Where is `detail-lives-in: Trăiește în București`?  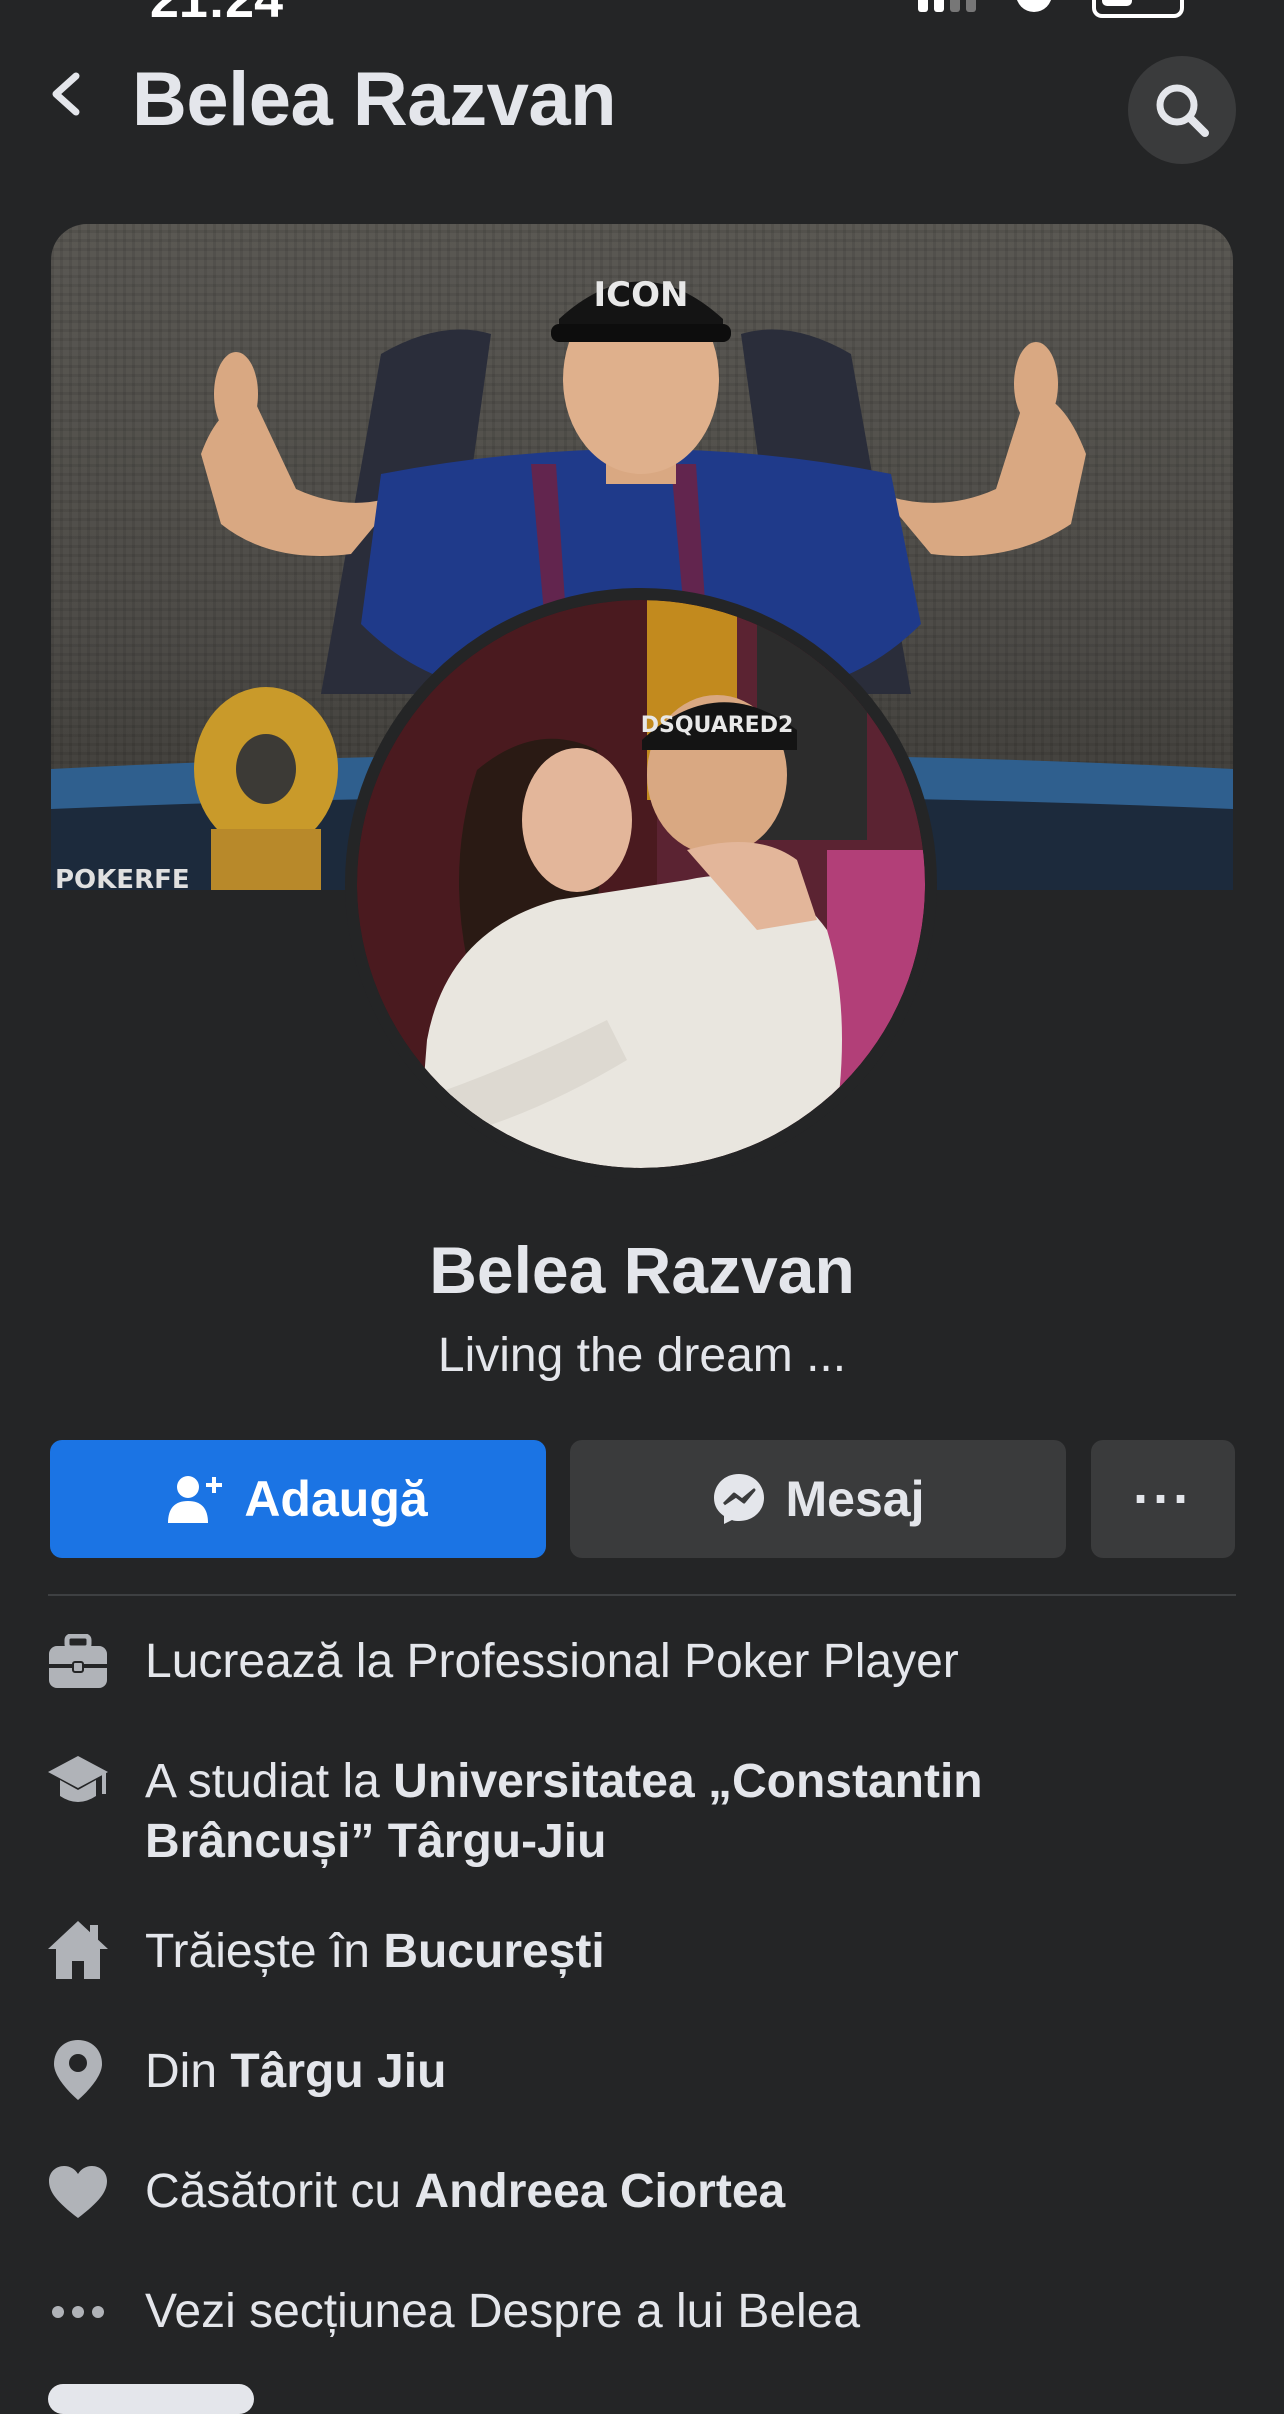 detail-lives-in: Trăiește în București is located at coordinates (642, 1951).